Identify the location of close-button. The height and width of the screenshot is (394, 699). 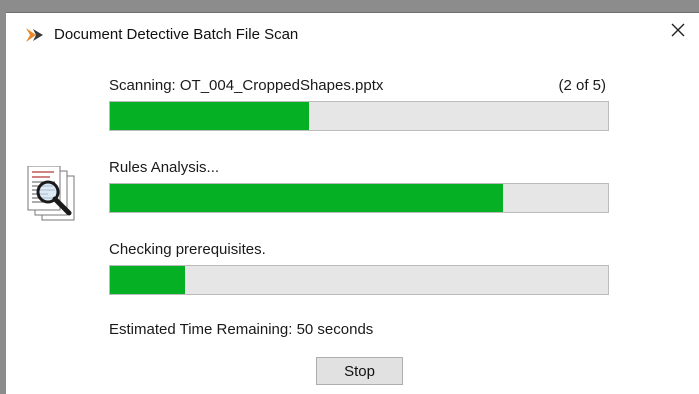
(678, 32).